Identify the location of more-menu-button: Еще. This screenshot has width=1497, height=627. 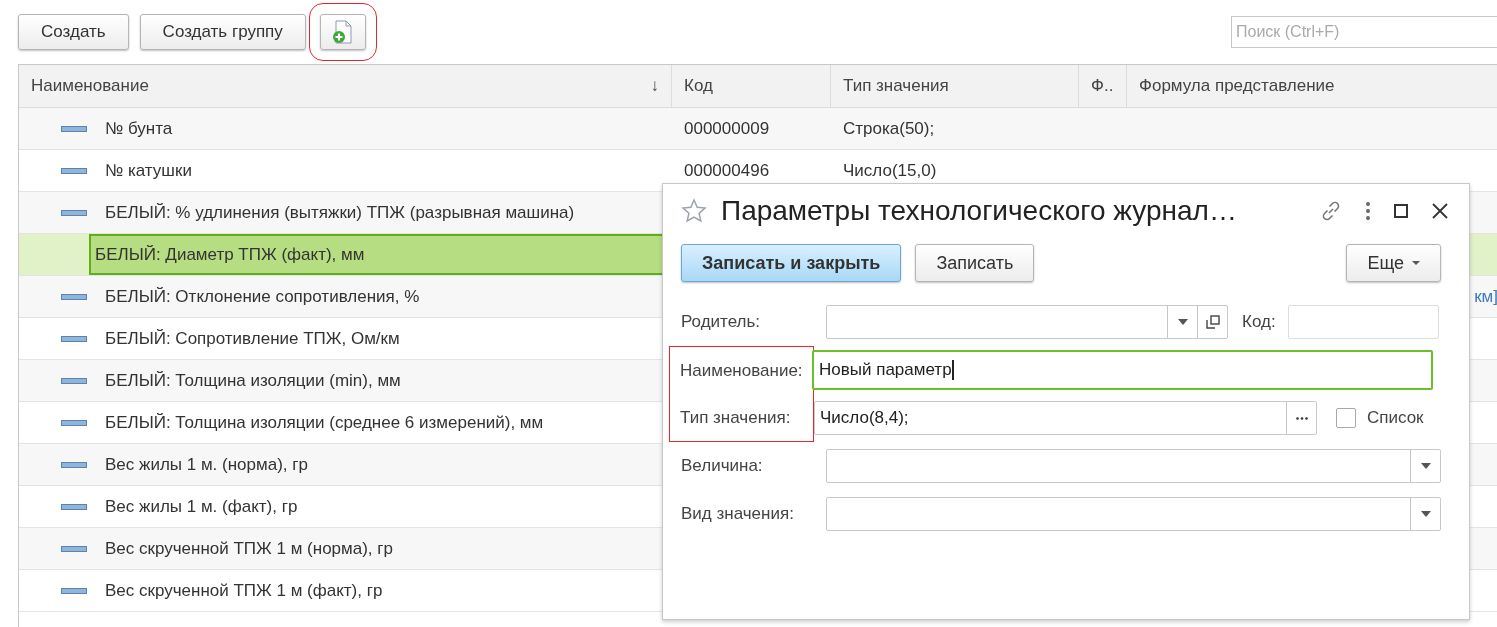
(1393, 263).